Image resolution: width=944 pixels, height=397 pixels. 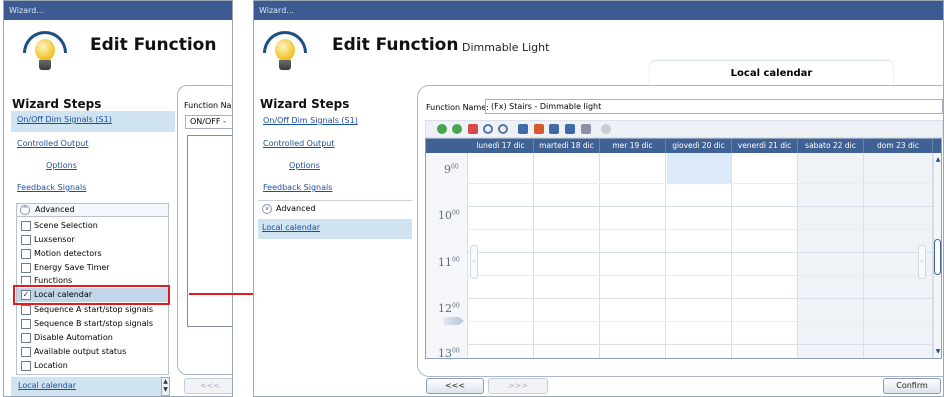 I want to click on function-select-value: ON/OFF -, so click(x=208, y=121).